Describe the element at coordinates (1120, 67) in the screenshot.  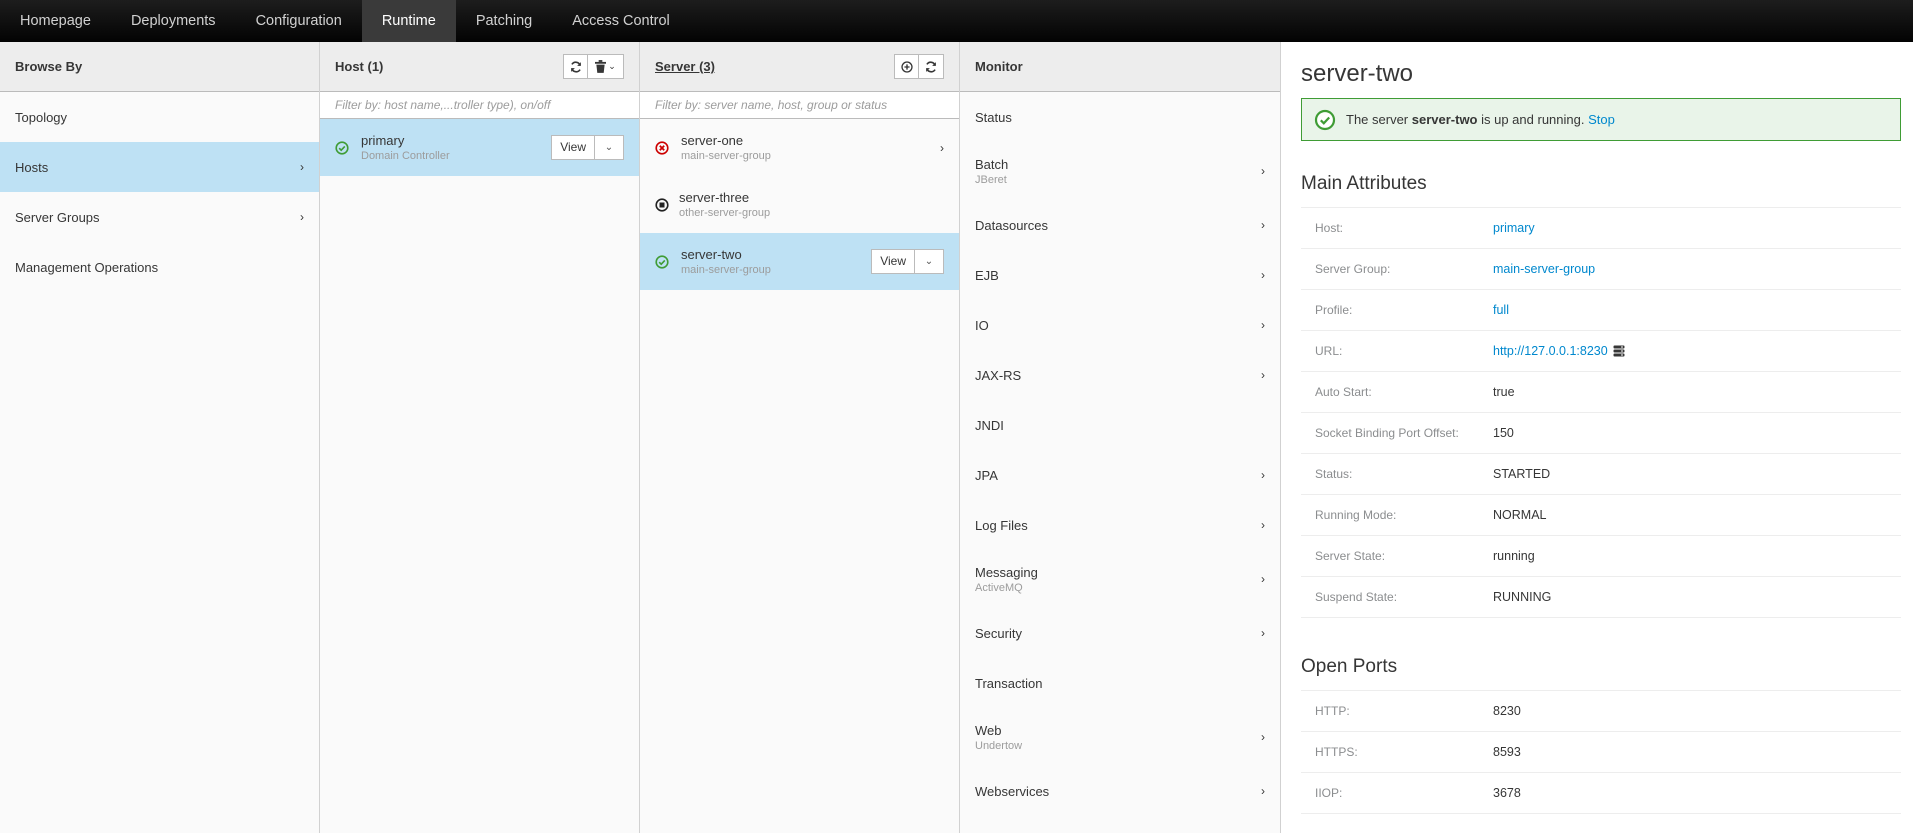
I see `monitor-header: Monitor` at that location.